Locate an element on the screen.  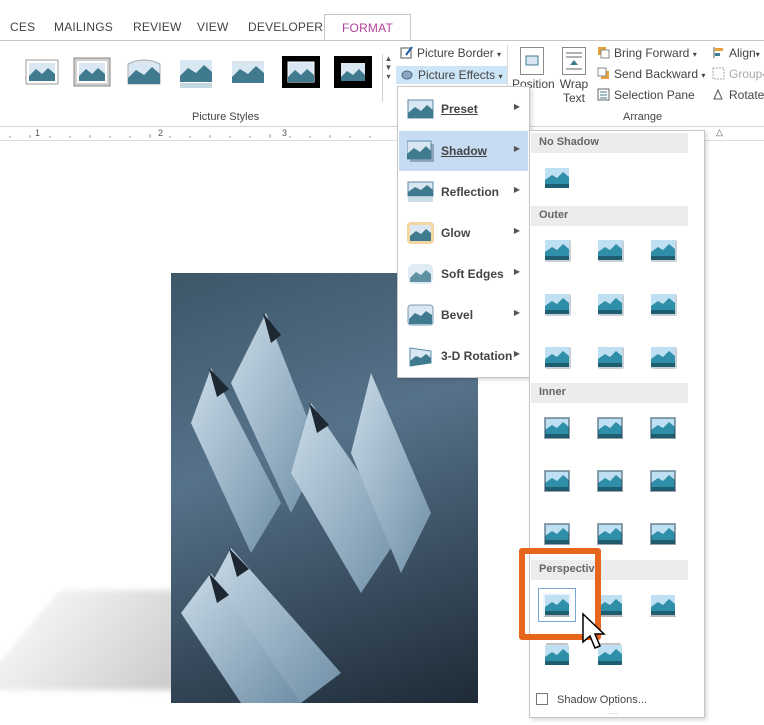
picture-border-icon is located at coordinates (406, 52).